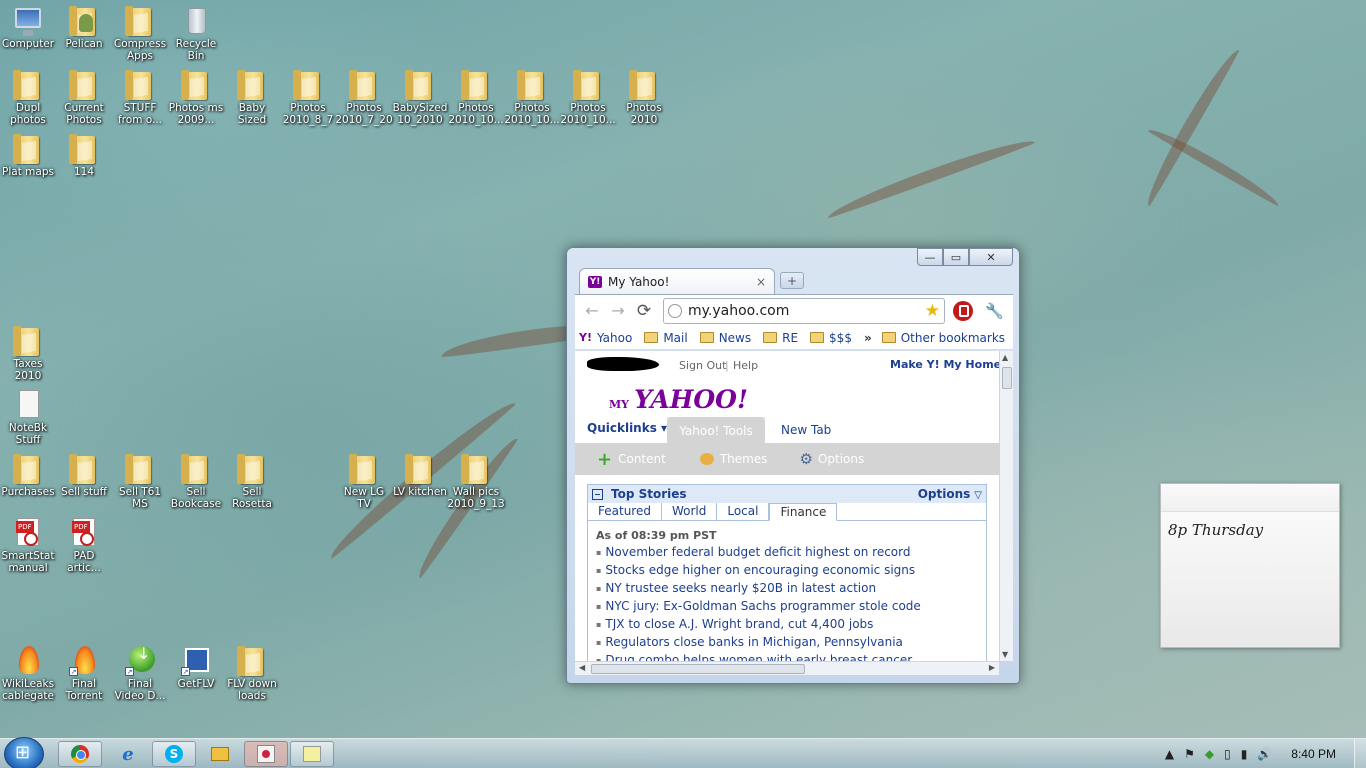 This screenshot has width=1366, height=768. Describe the element at coordinates (266, 754) in the screenshot. I see `taskbar-paint` at that location.